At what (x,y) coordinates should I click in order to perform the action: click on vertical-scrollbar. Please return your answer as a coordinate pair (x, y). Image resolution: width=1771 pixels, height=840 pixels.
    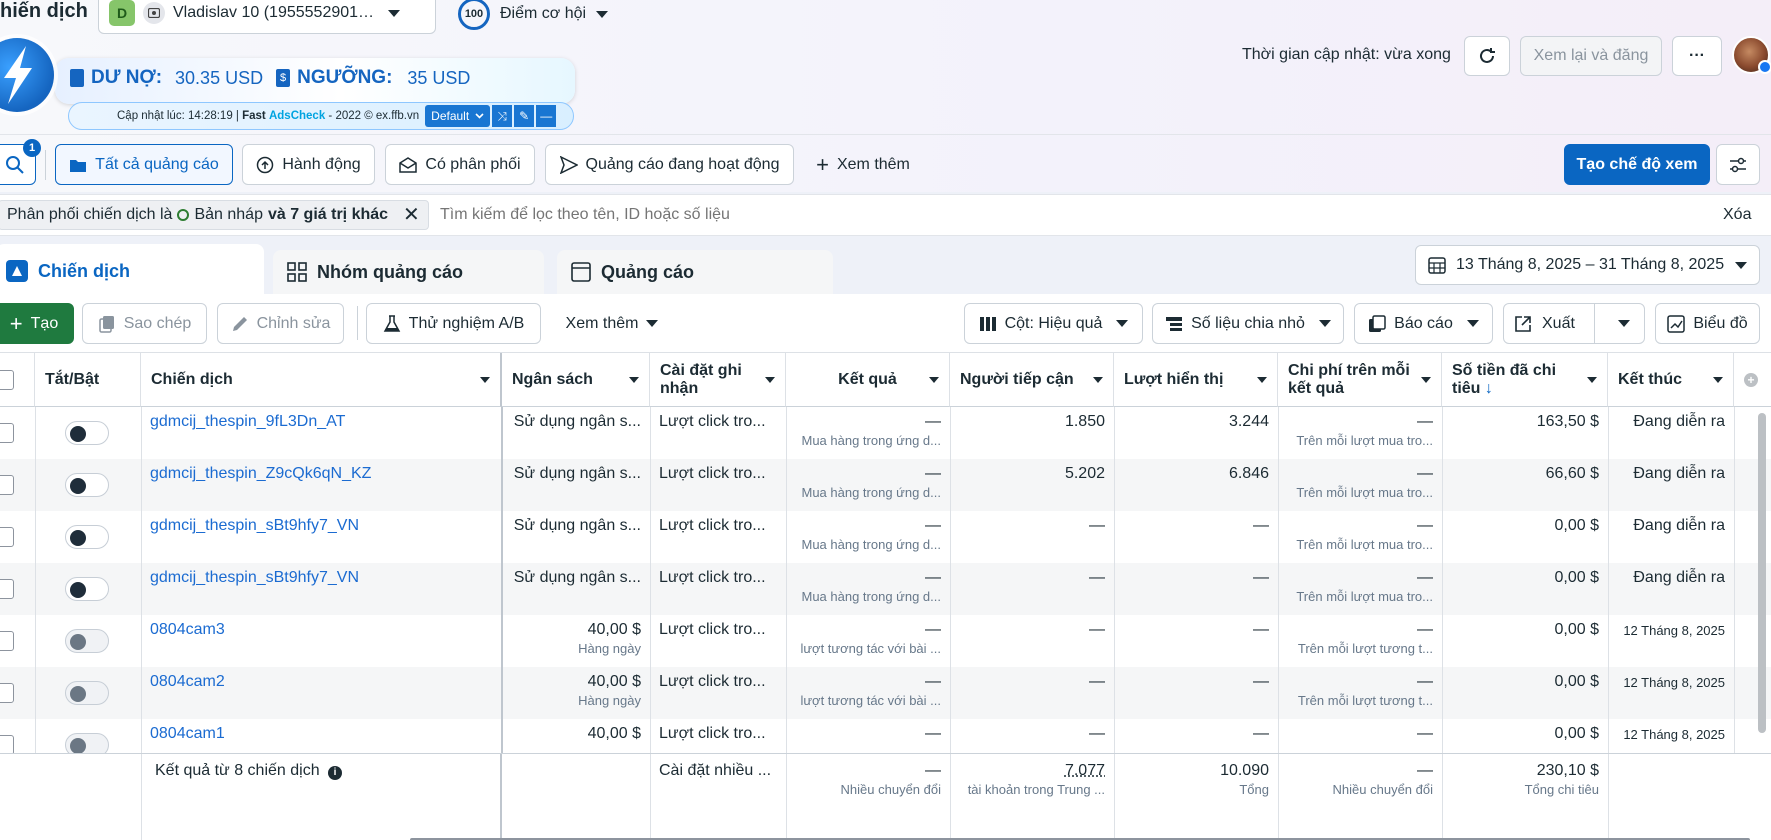
    Looking at the image, I should click on (1762, 573).